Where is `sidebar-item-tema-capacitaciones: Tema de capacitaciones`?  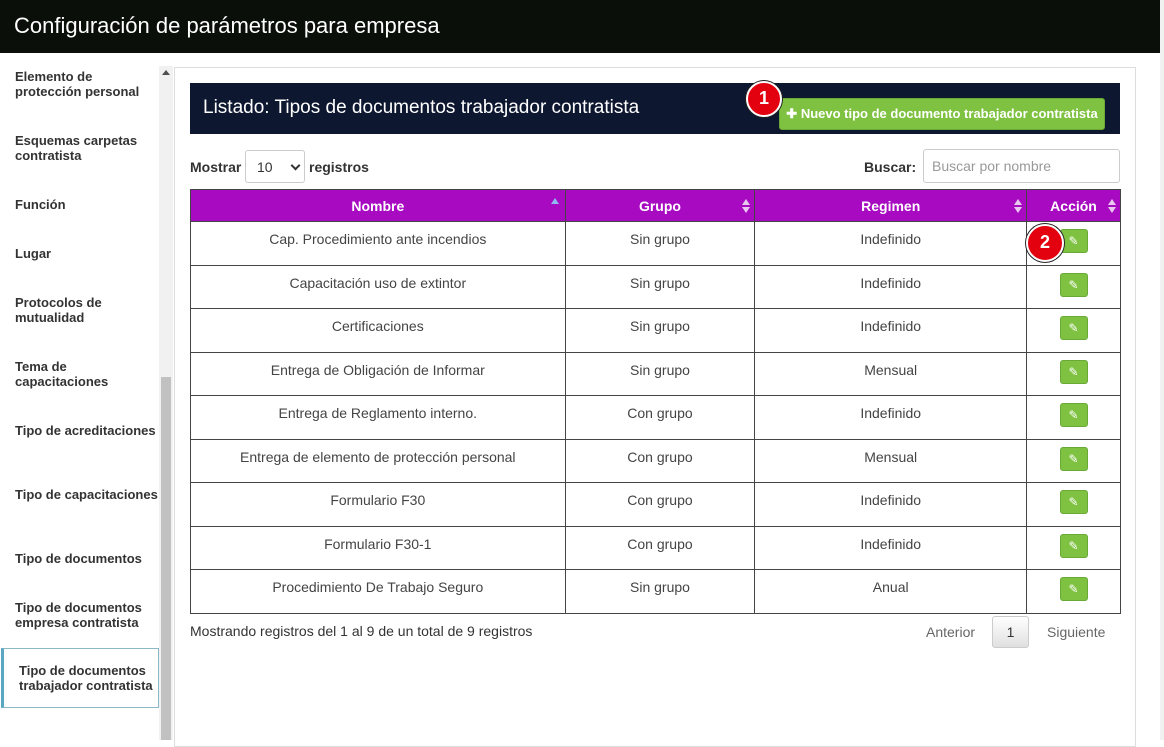
sidebar-item-tema-capacitaciones: Tema de capacitaciones is located at coordinates (79, 374).